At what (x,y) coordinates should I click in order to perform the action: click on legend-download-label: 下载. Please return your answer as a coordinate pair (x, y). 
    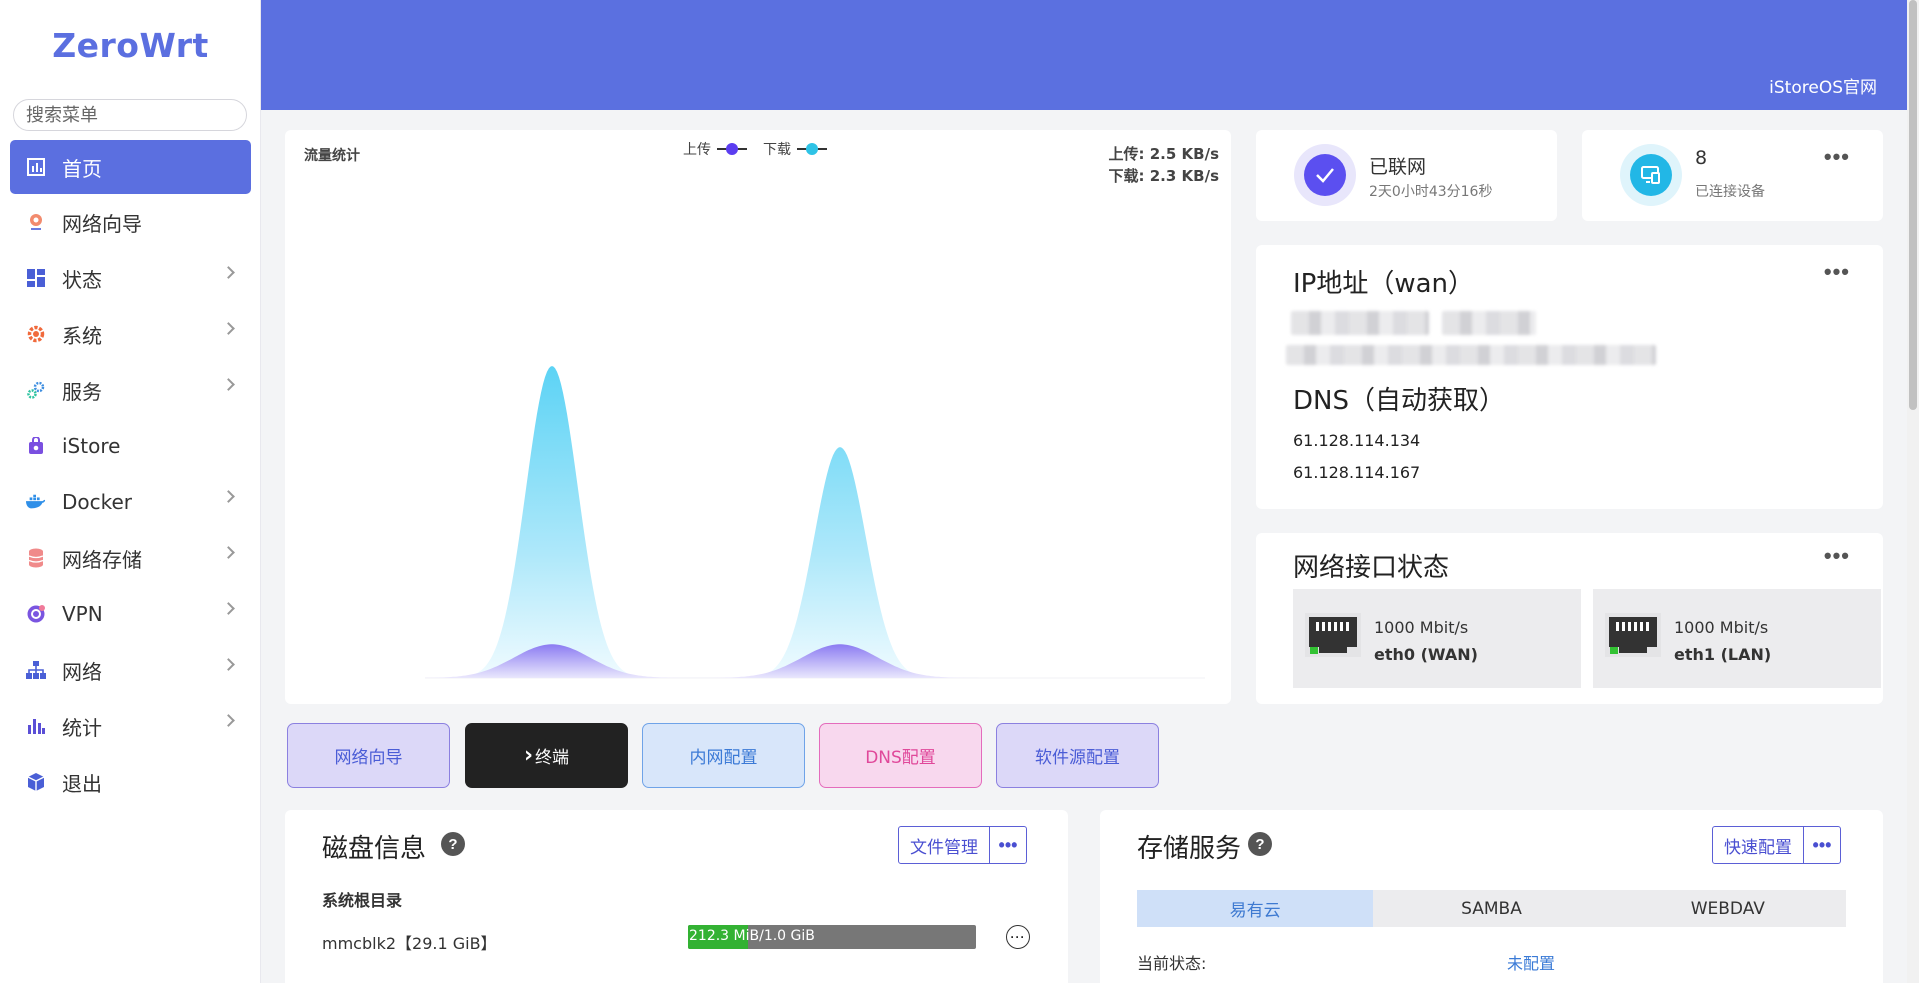
    Looking at the image, I should click on (777, 150).